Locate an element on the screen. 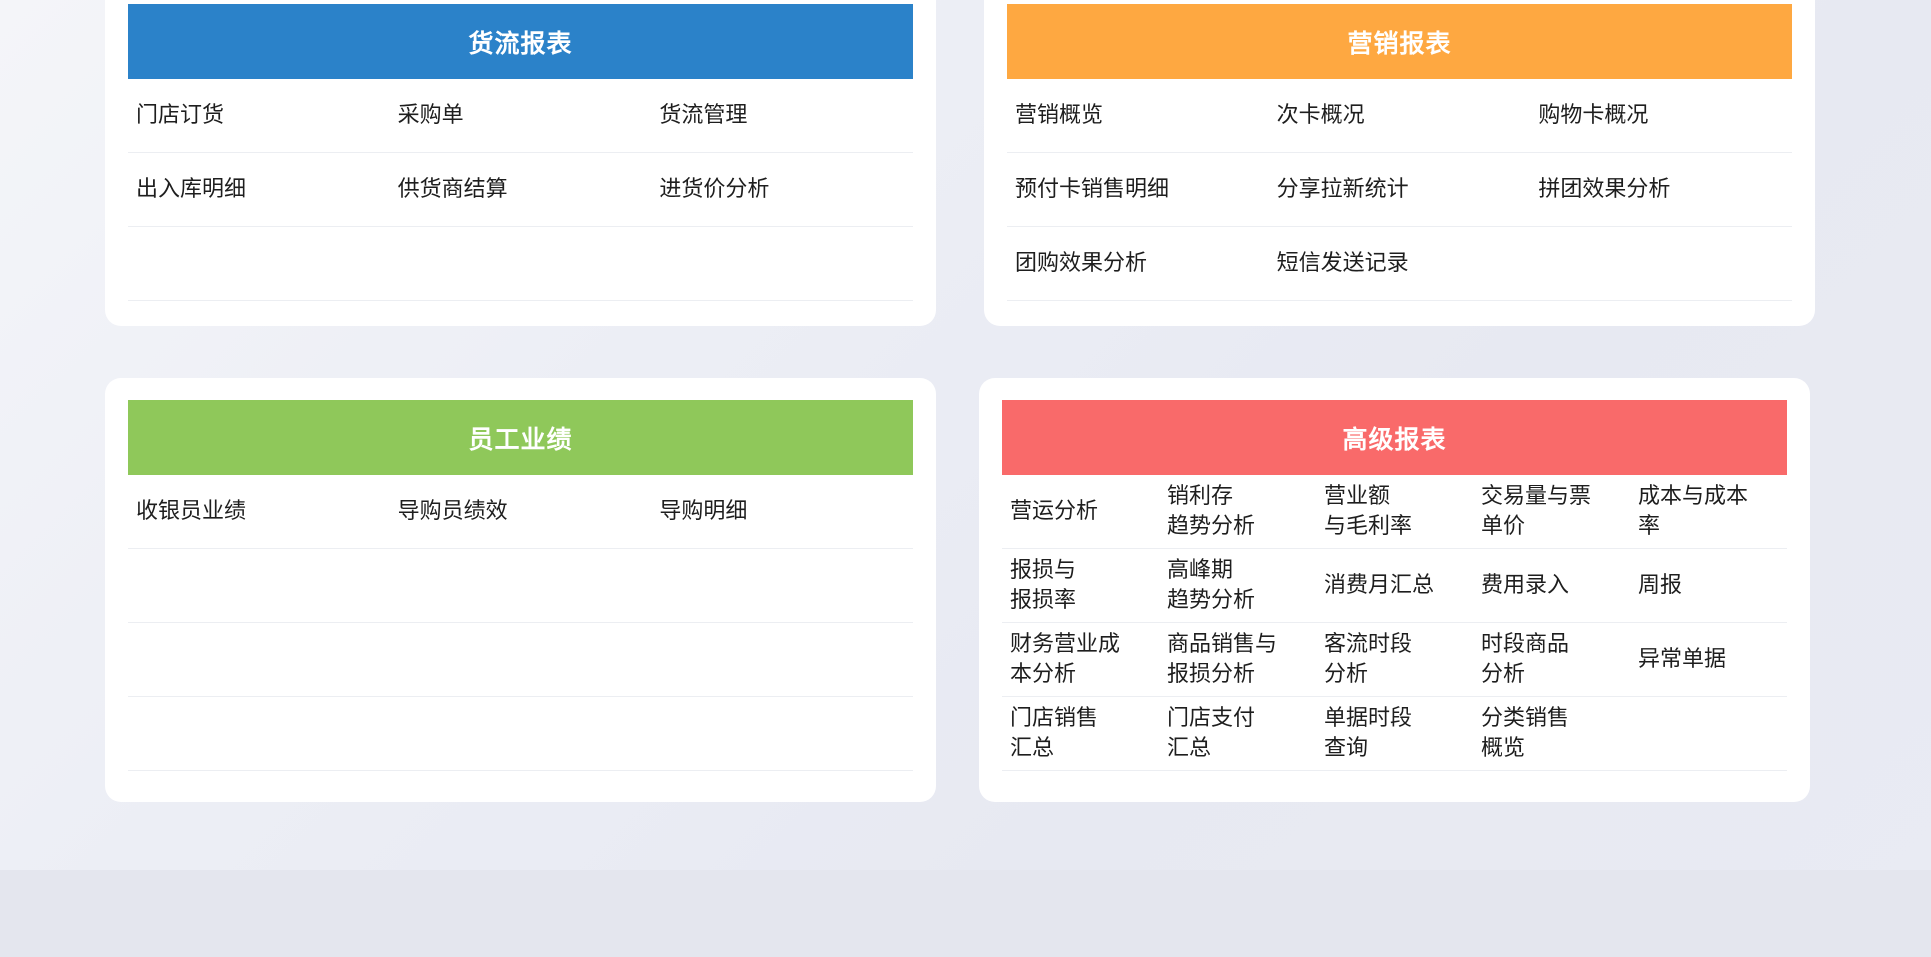 Image resolution: width=1931 pixels, height=957 pixels. report-row: 营销概览 次卡概况 购物卡概况 is located at coordinates (1399, 116).